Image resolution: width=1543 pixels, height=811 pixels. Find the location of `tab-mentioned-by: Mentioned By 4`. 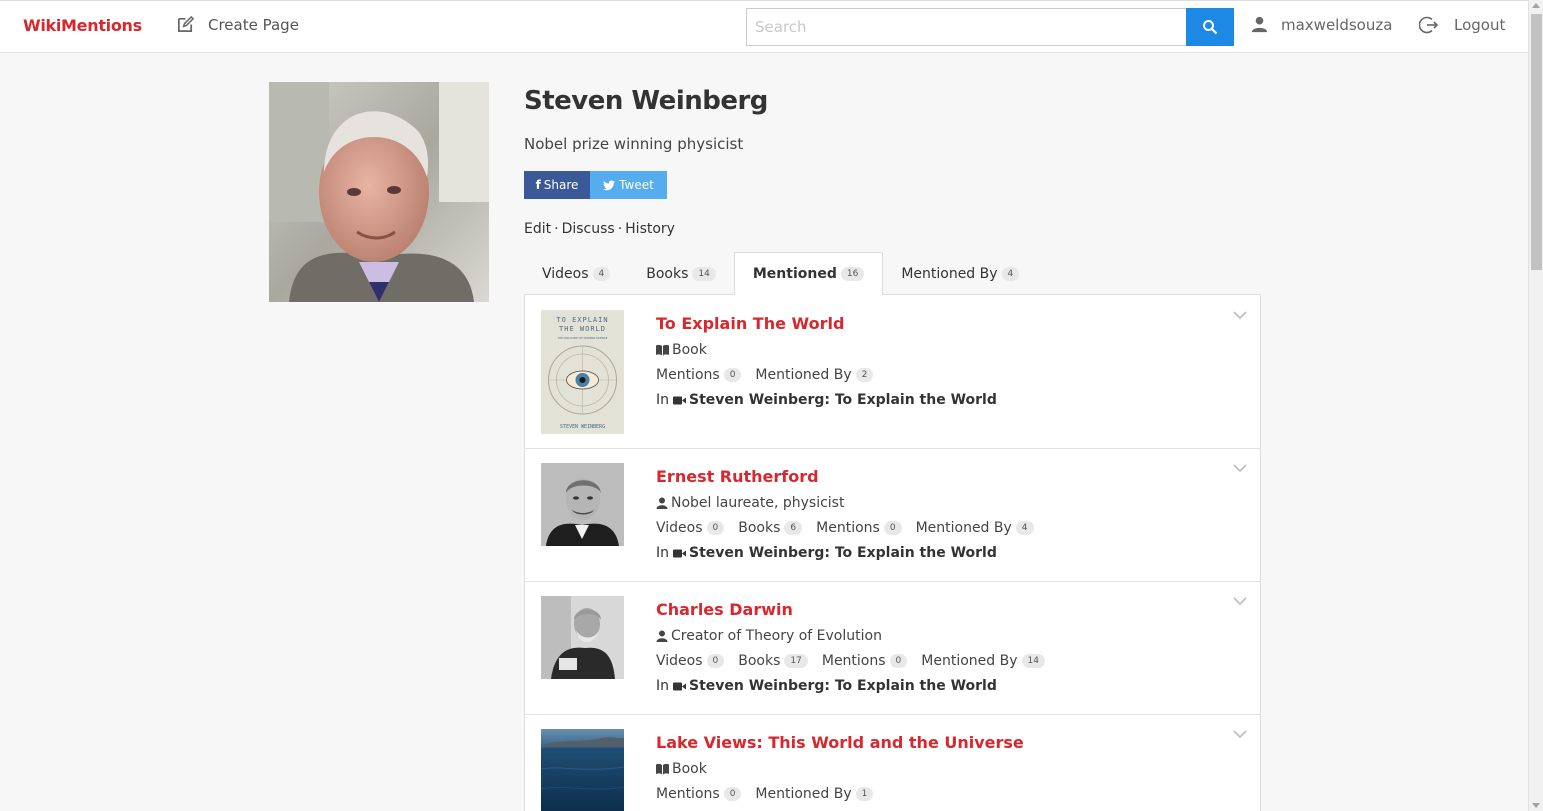

tab-mentioned-by: Mentioned By 4 is located at coordinates (960, 273).